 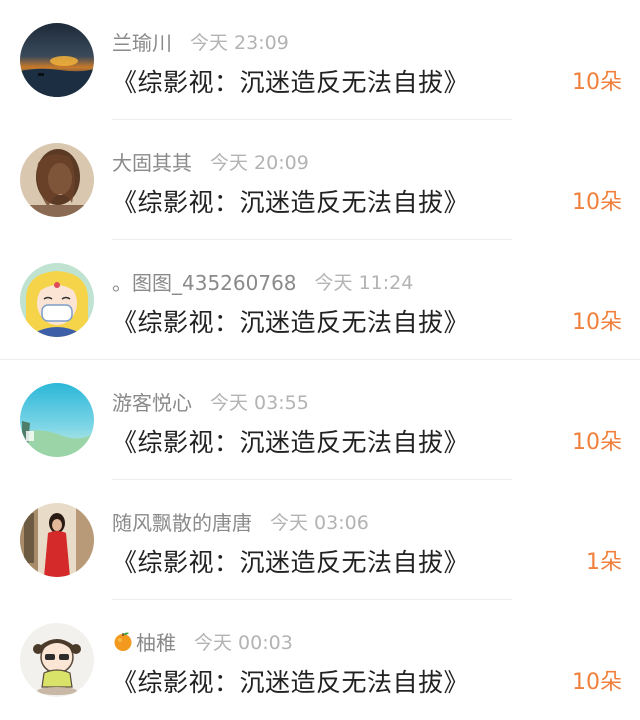 I want to click on comment-header: 随风飘散的唐唐 今天 03:06, so click(x=240, y=521).